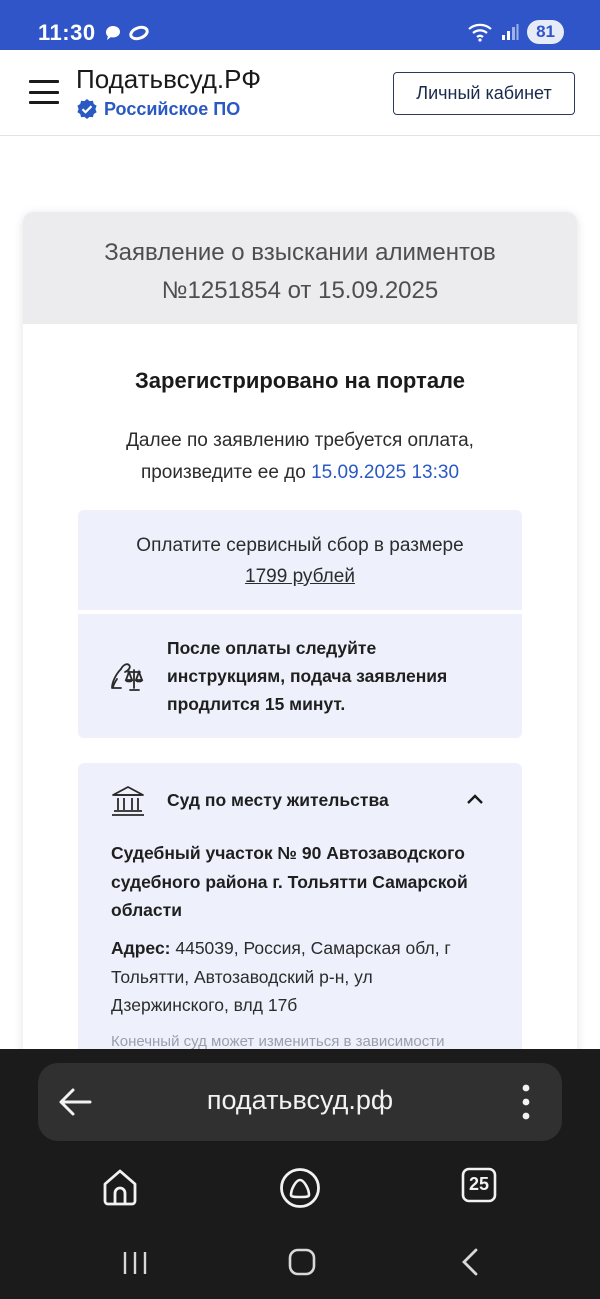 Image resolution: width=600 pixels, height=1299 pixels. I want to click on personal-cabinet-button: Личный кабинет, so click(484, 93).